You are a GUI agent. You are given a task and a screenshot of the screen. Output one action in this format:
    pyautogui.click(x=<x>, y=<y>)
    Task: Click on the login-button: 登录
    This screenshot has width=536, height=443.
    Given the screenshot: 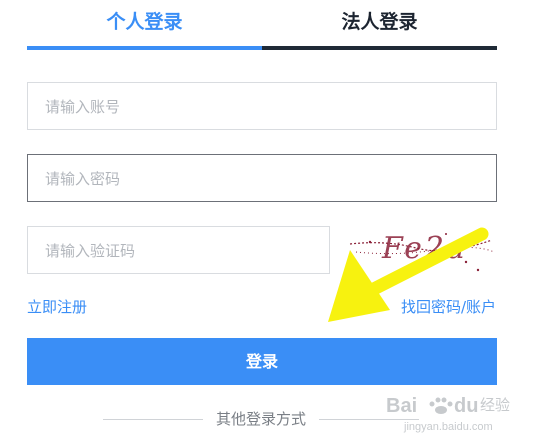 What is the action you would take?
    pyautogui.click(x=262, y=361)
    